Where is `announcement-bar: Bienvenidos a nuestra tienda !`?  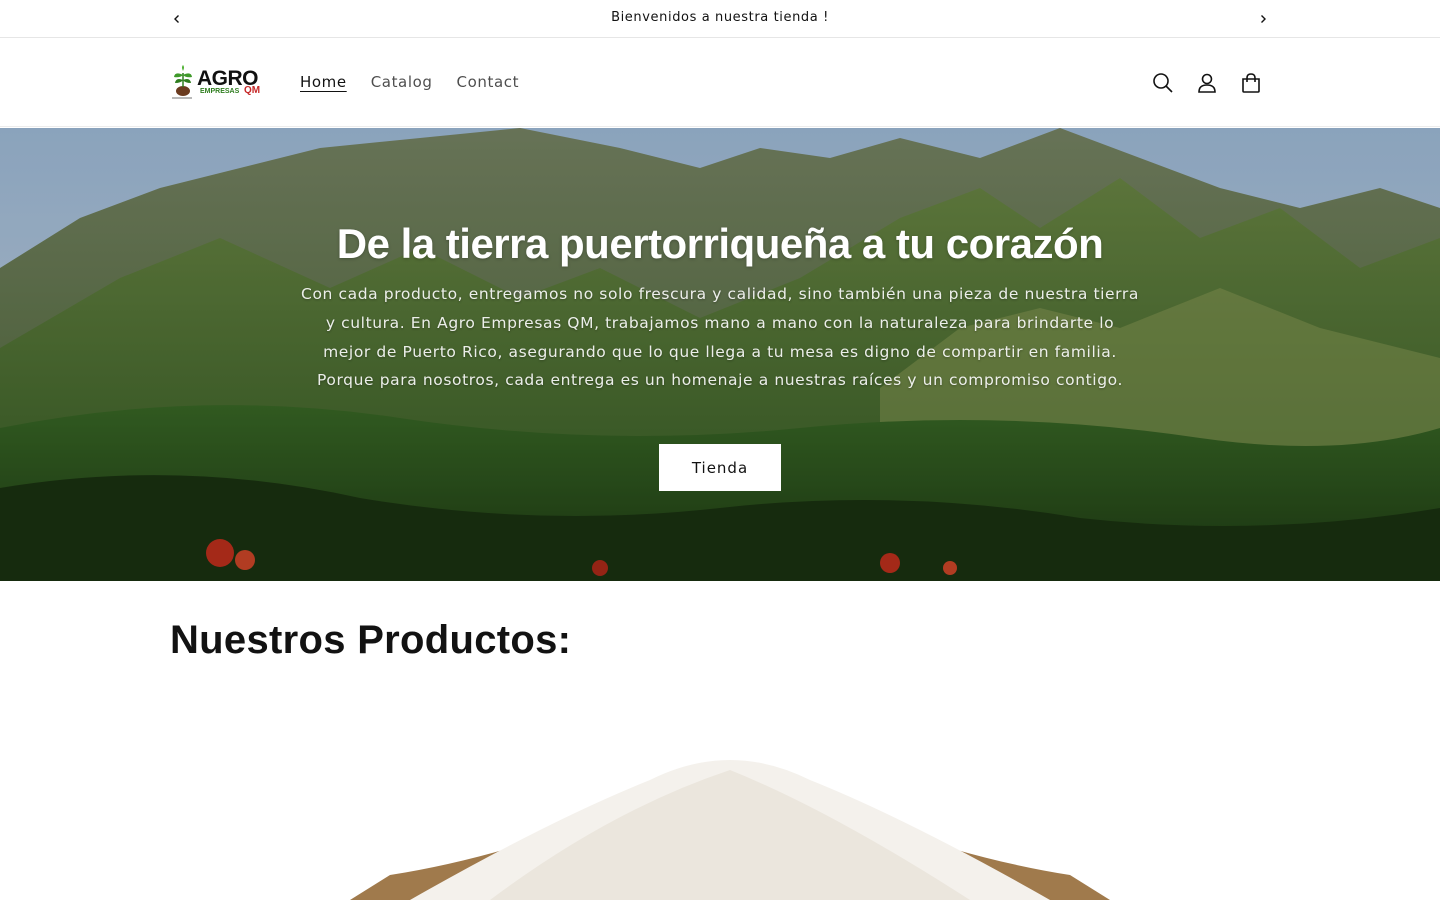
announcement-bar: Bienvenidos a nuestra tienda ! is located at coordinates (720, 19).